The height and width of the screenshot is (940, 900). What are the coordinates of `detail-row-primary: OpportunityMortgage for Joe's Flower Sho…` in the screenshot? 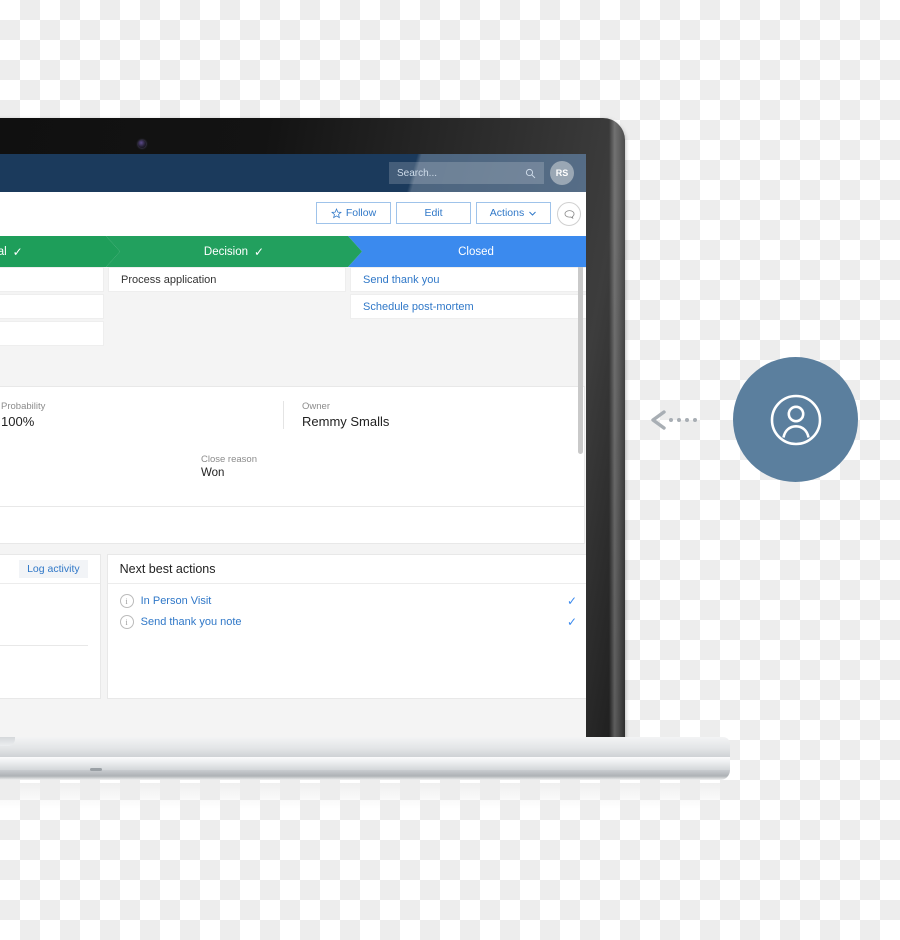 It's located at (292, 415).